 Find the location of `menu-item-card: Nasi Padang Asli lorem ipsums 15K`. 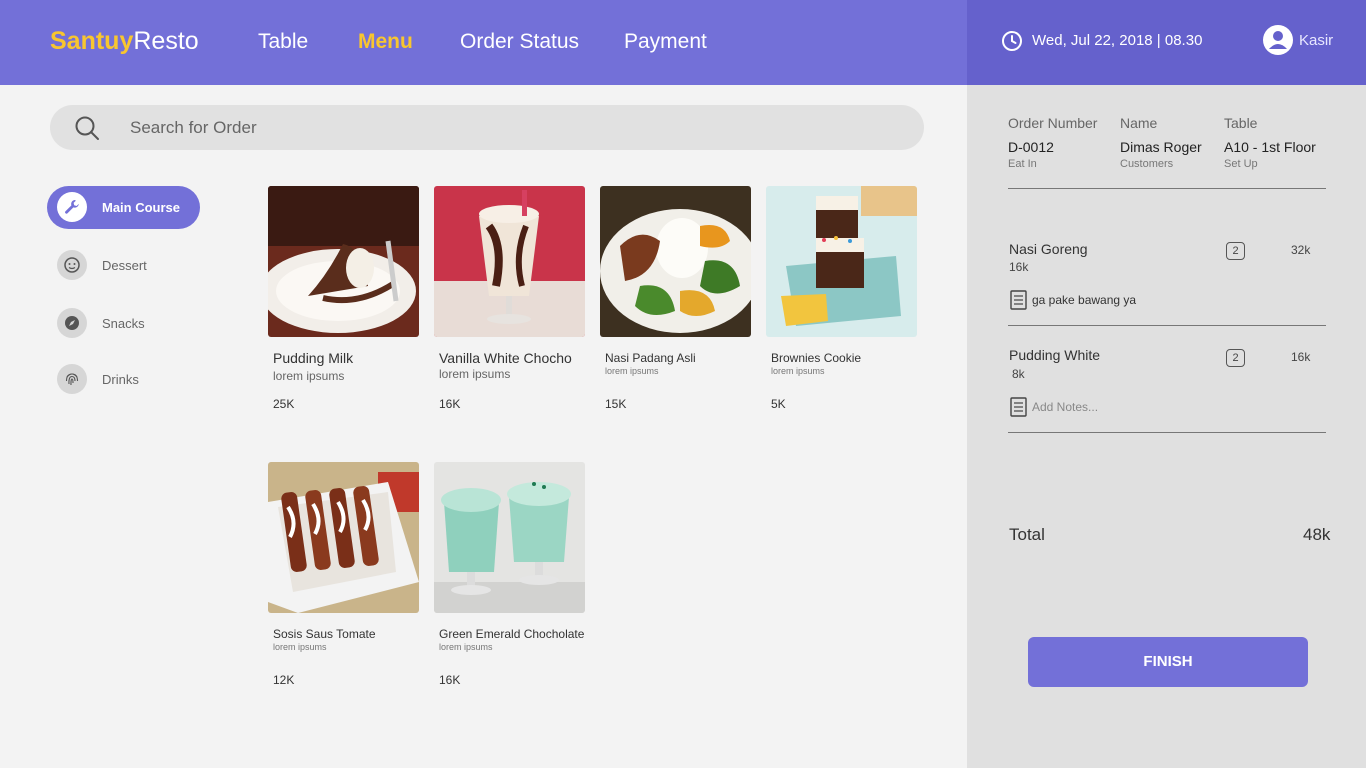

menu-item-card: Nasi Padang Asli lorem ipsums 15K is located at coordinates (680, 298).